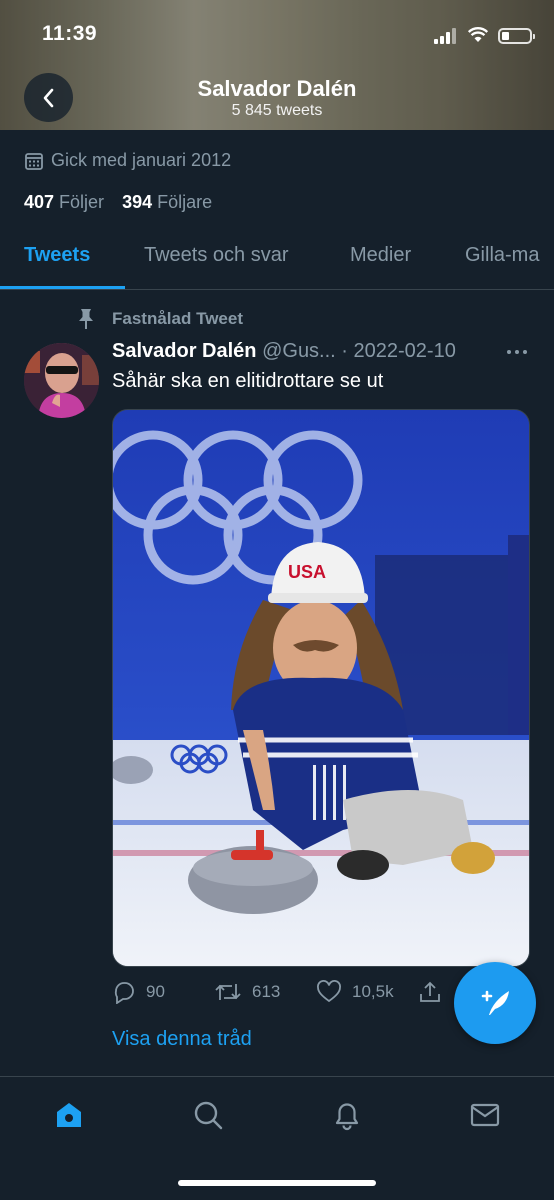 This screenshot has width=554, height=1200. What do you see at coordinates (277, 65) in the screenshot?
I see `profile-header-banner: 11:39 Salvador Dalén 5 845 tweets` at bounding box center [277, 65].